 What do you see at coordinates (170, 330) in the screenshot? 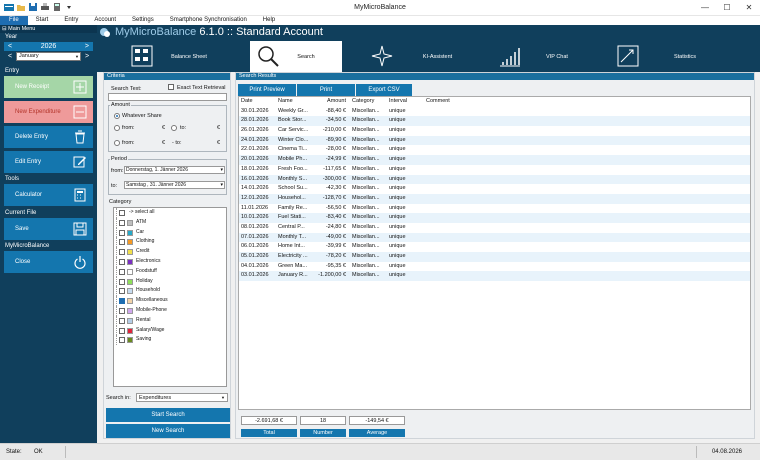
I see `category-item: Salary/Wage` at bounding box center [170, 330].